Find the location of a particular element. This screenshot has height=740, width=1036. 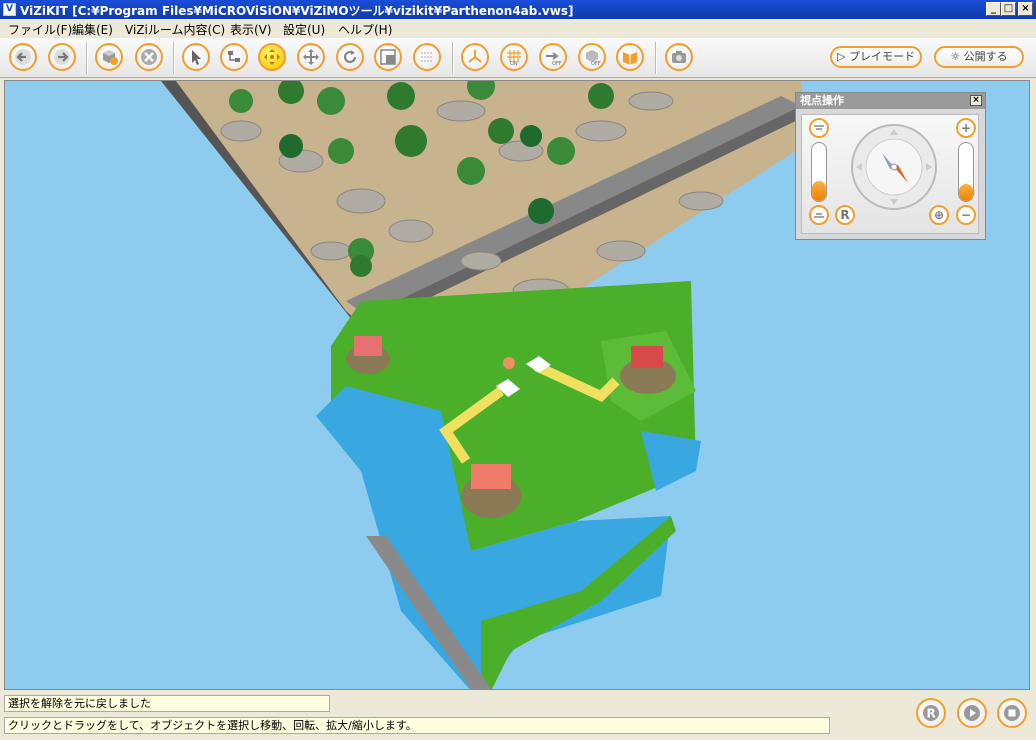

menu-file: ファイル(F) is located at coordinates (40, 29).